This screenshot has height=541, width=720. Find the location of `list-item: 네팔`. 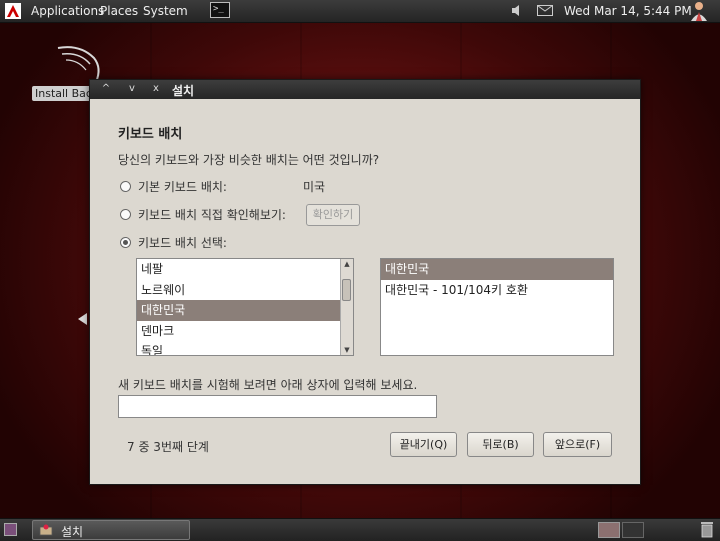

list-item: 네팔 is located at coordinates (245, 269).